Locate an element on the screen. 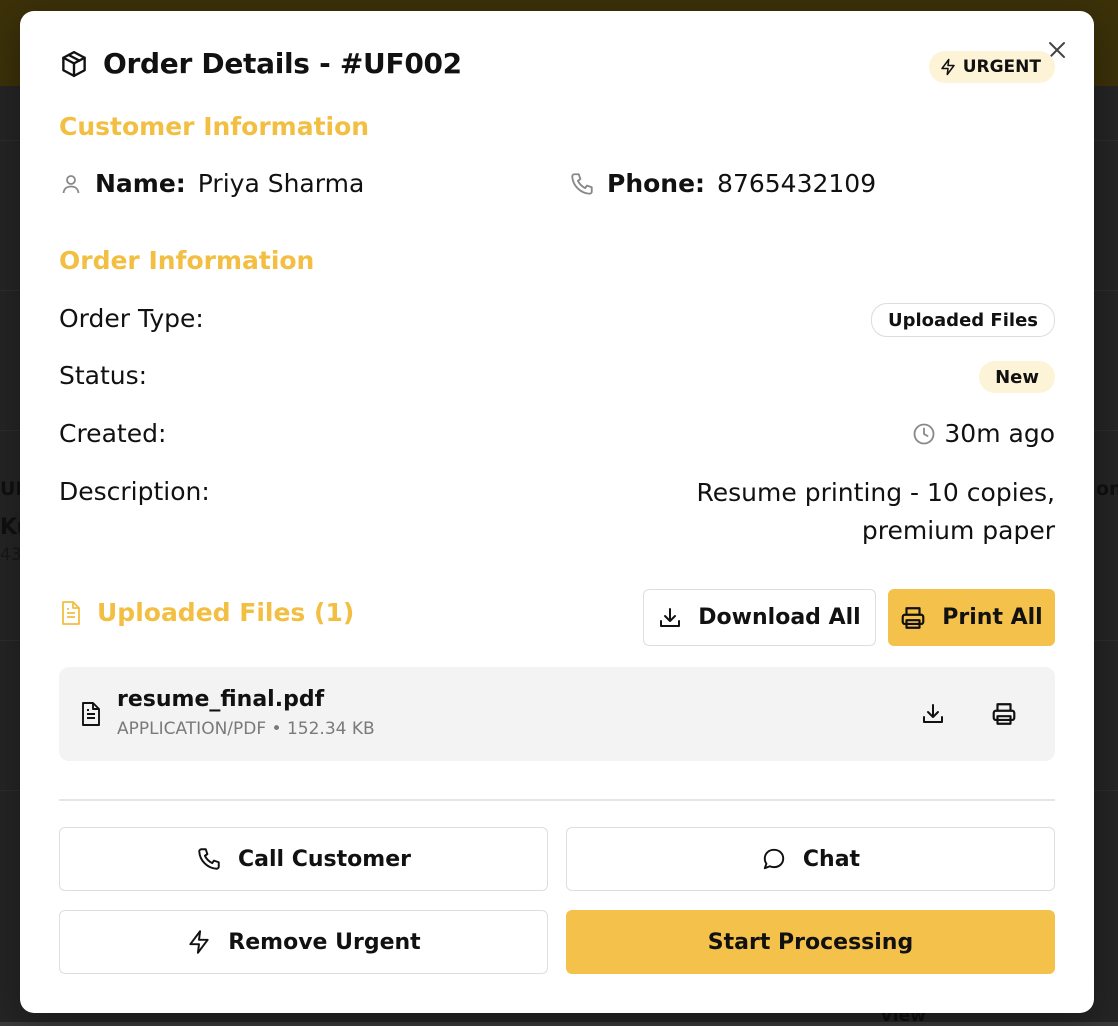  created-time: 30m ago is located at coordinates (999, 433).